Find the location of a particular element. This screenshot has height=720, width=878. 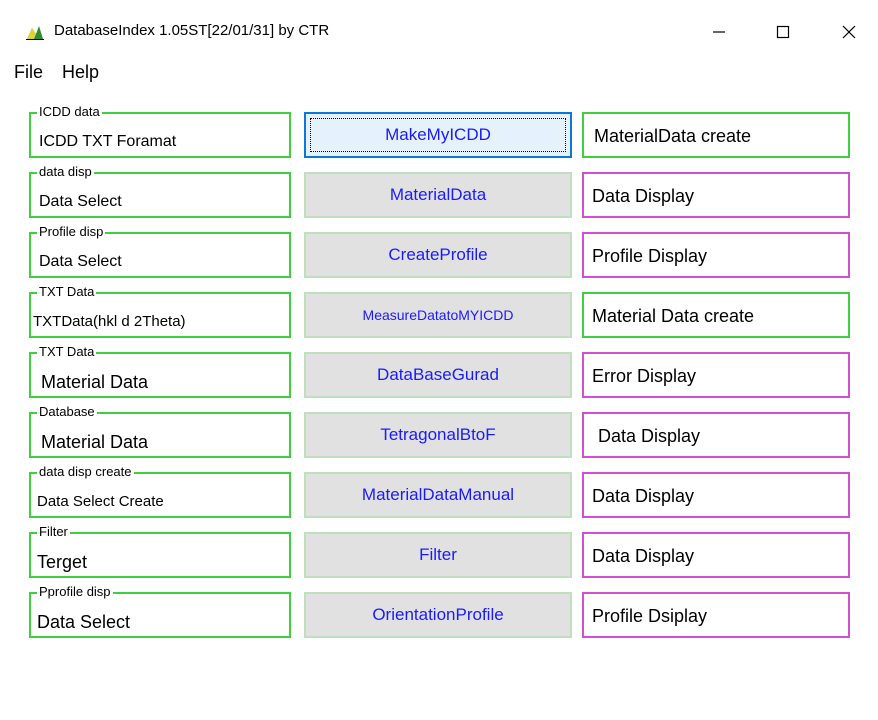

filter-button: Filter is located at coordinates (438, 555).